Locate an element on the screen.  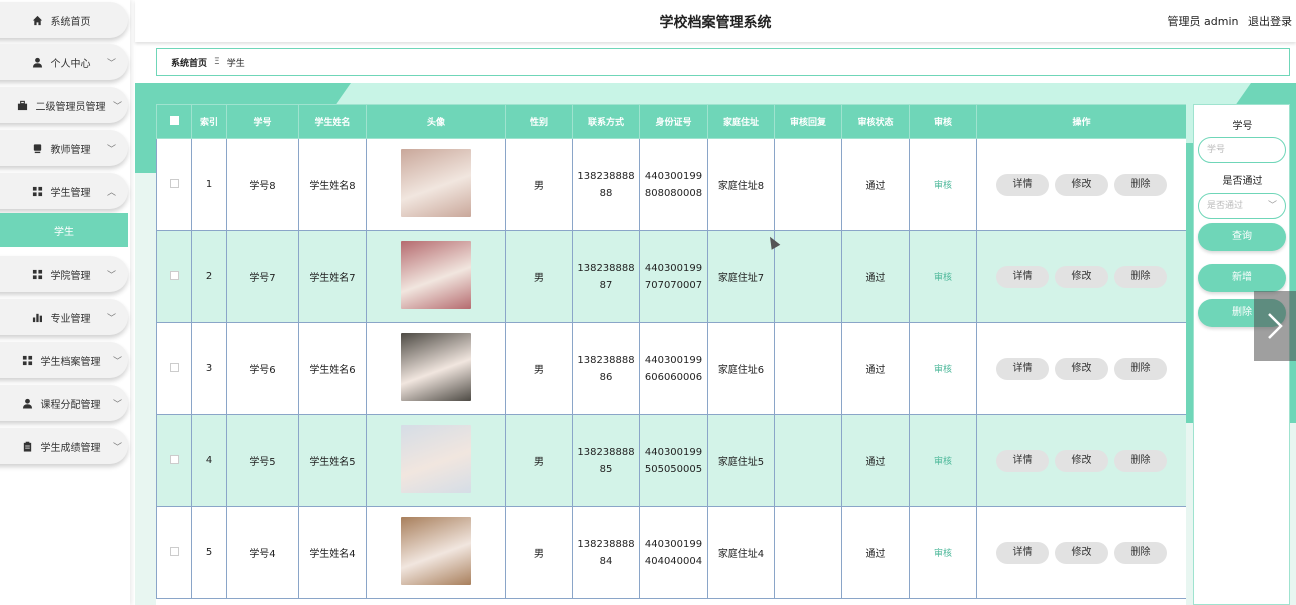
sidebar-item-teacher: 教师管理 ﹀ is located at coordinates (64, 148).